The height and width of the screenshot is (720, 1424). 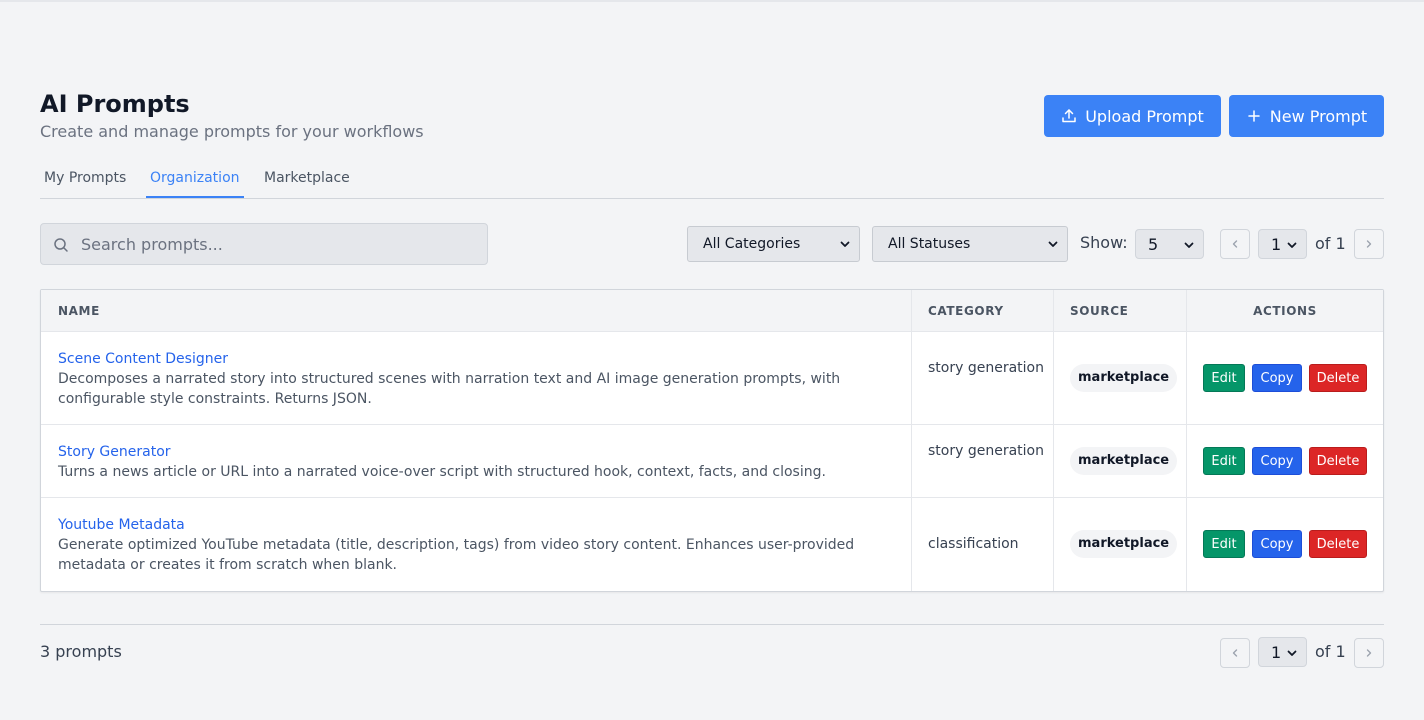 I want to click on column-header-category: CATEGORY, so click(x=966, y=311).